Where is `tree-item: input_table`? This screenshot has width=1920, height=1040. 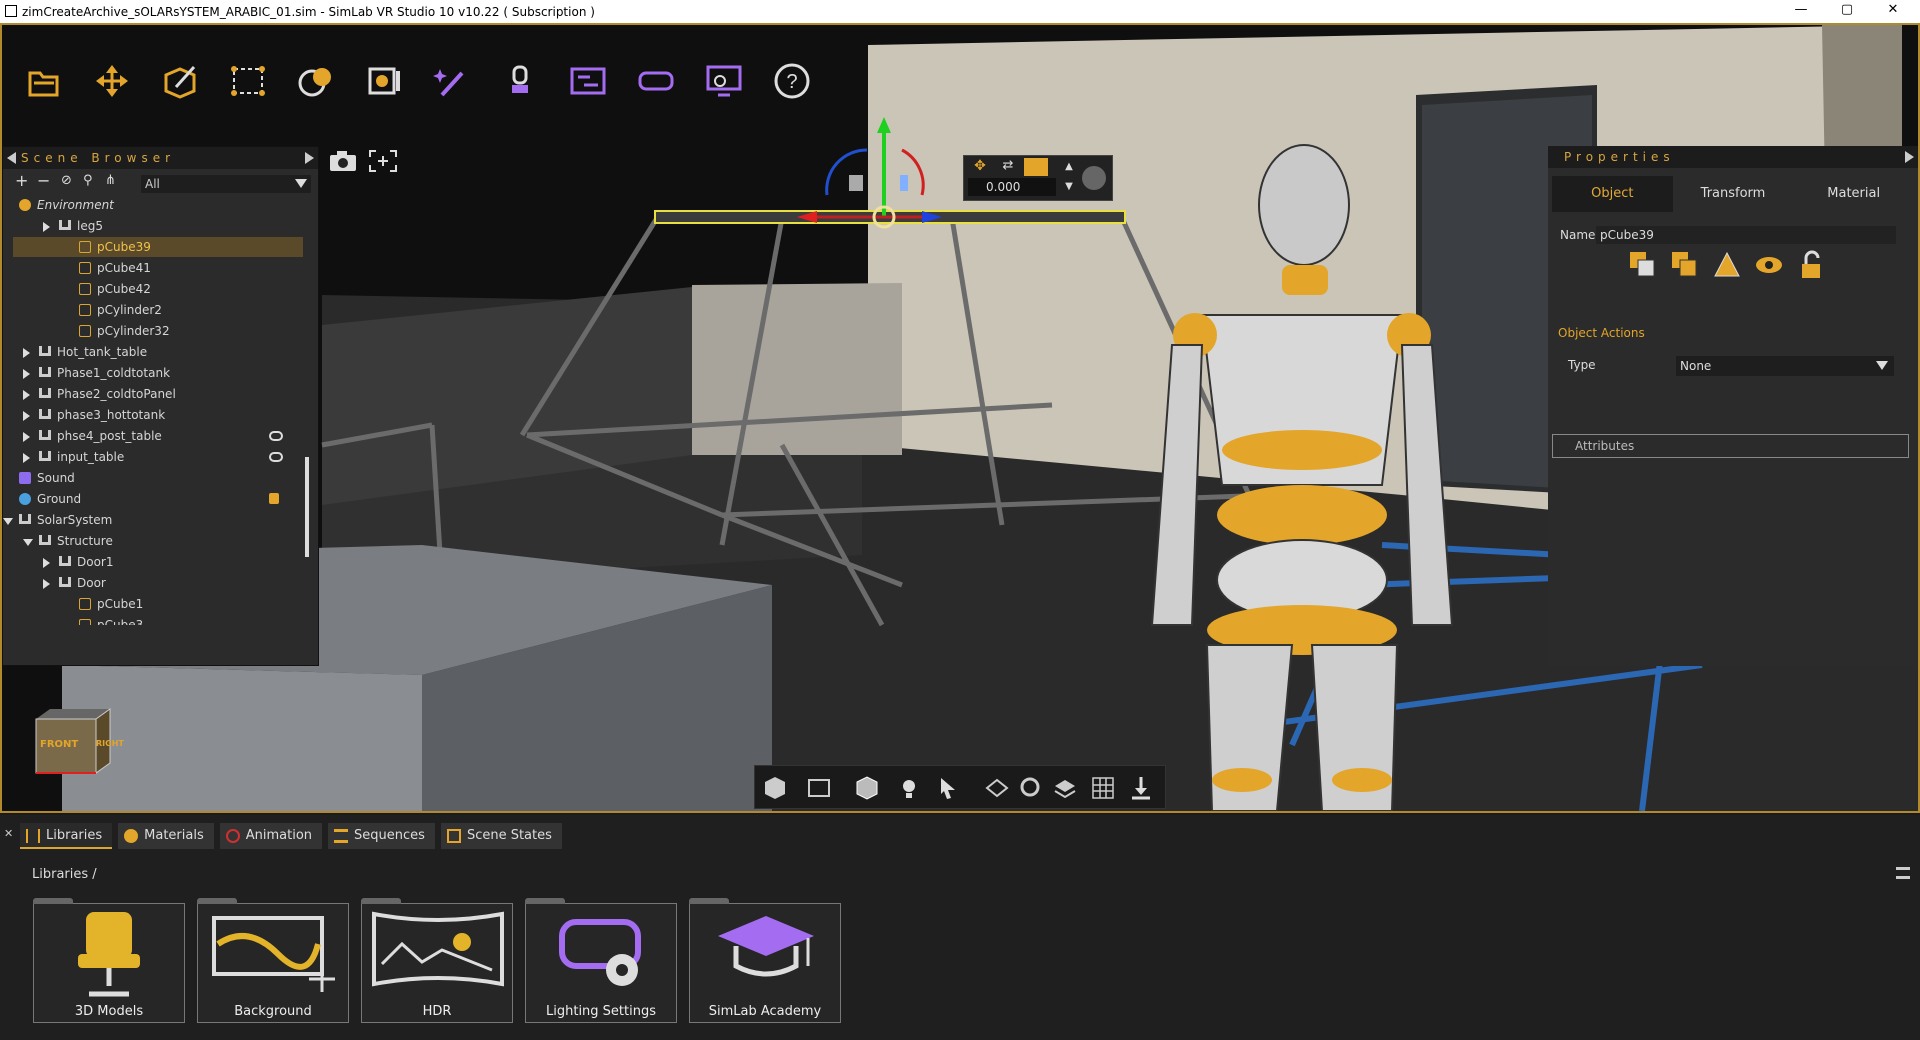 tree-item: input_table is located at coordinates (158, 457).